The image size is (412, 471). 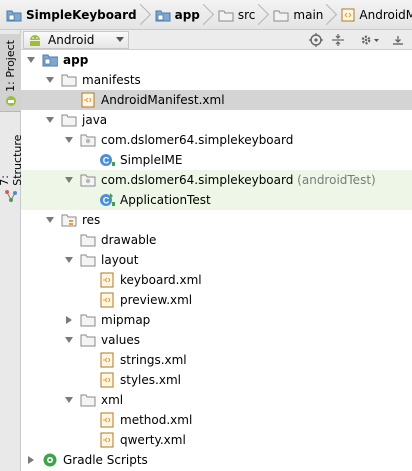 What do you see at coordinates (50, 460) in the screenshot?
I see `gradle-icon` at bounding box center [50, 460].